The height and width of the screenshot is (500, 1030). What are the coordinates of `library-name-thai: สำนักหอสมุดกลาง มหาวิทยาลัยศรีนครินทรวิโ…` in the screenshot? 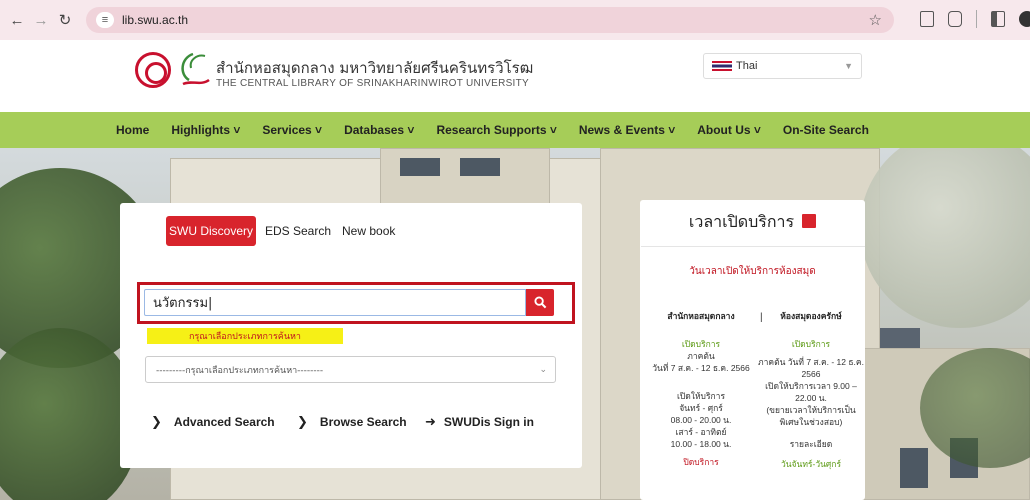 It's located at (375, 68).